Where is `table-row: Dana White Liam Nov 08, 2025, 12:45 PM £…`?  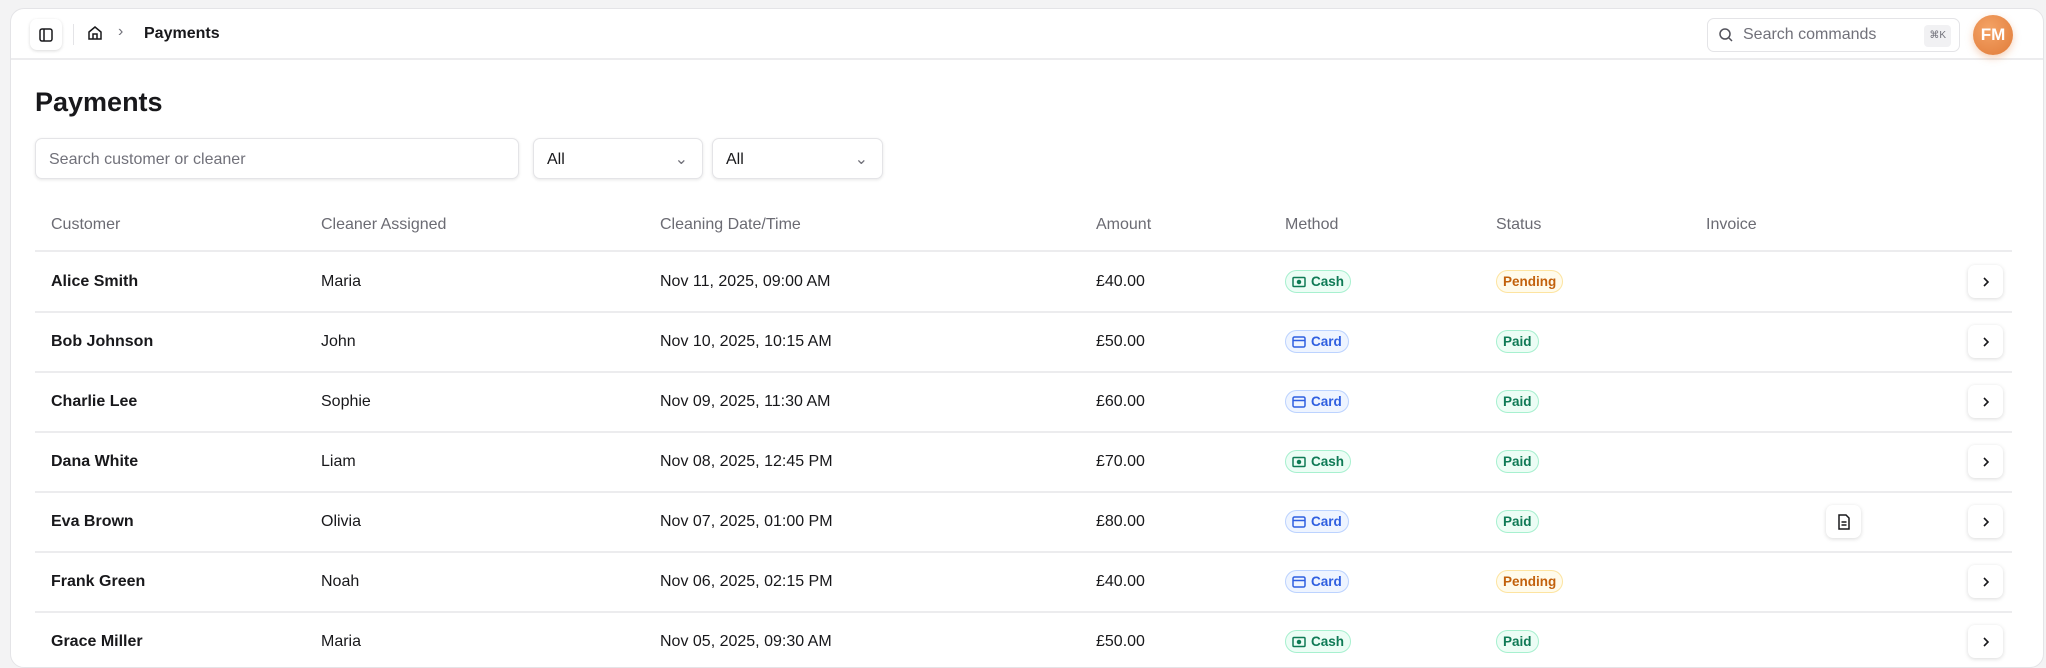
table-row: Dana White Liam Nov 08, 2025, 12:45 PM £… is located at coordinates (1023, 463).